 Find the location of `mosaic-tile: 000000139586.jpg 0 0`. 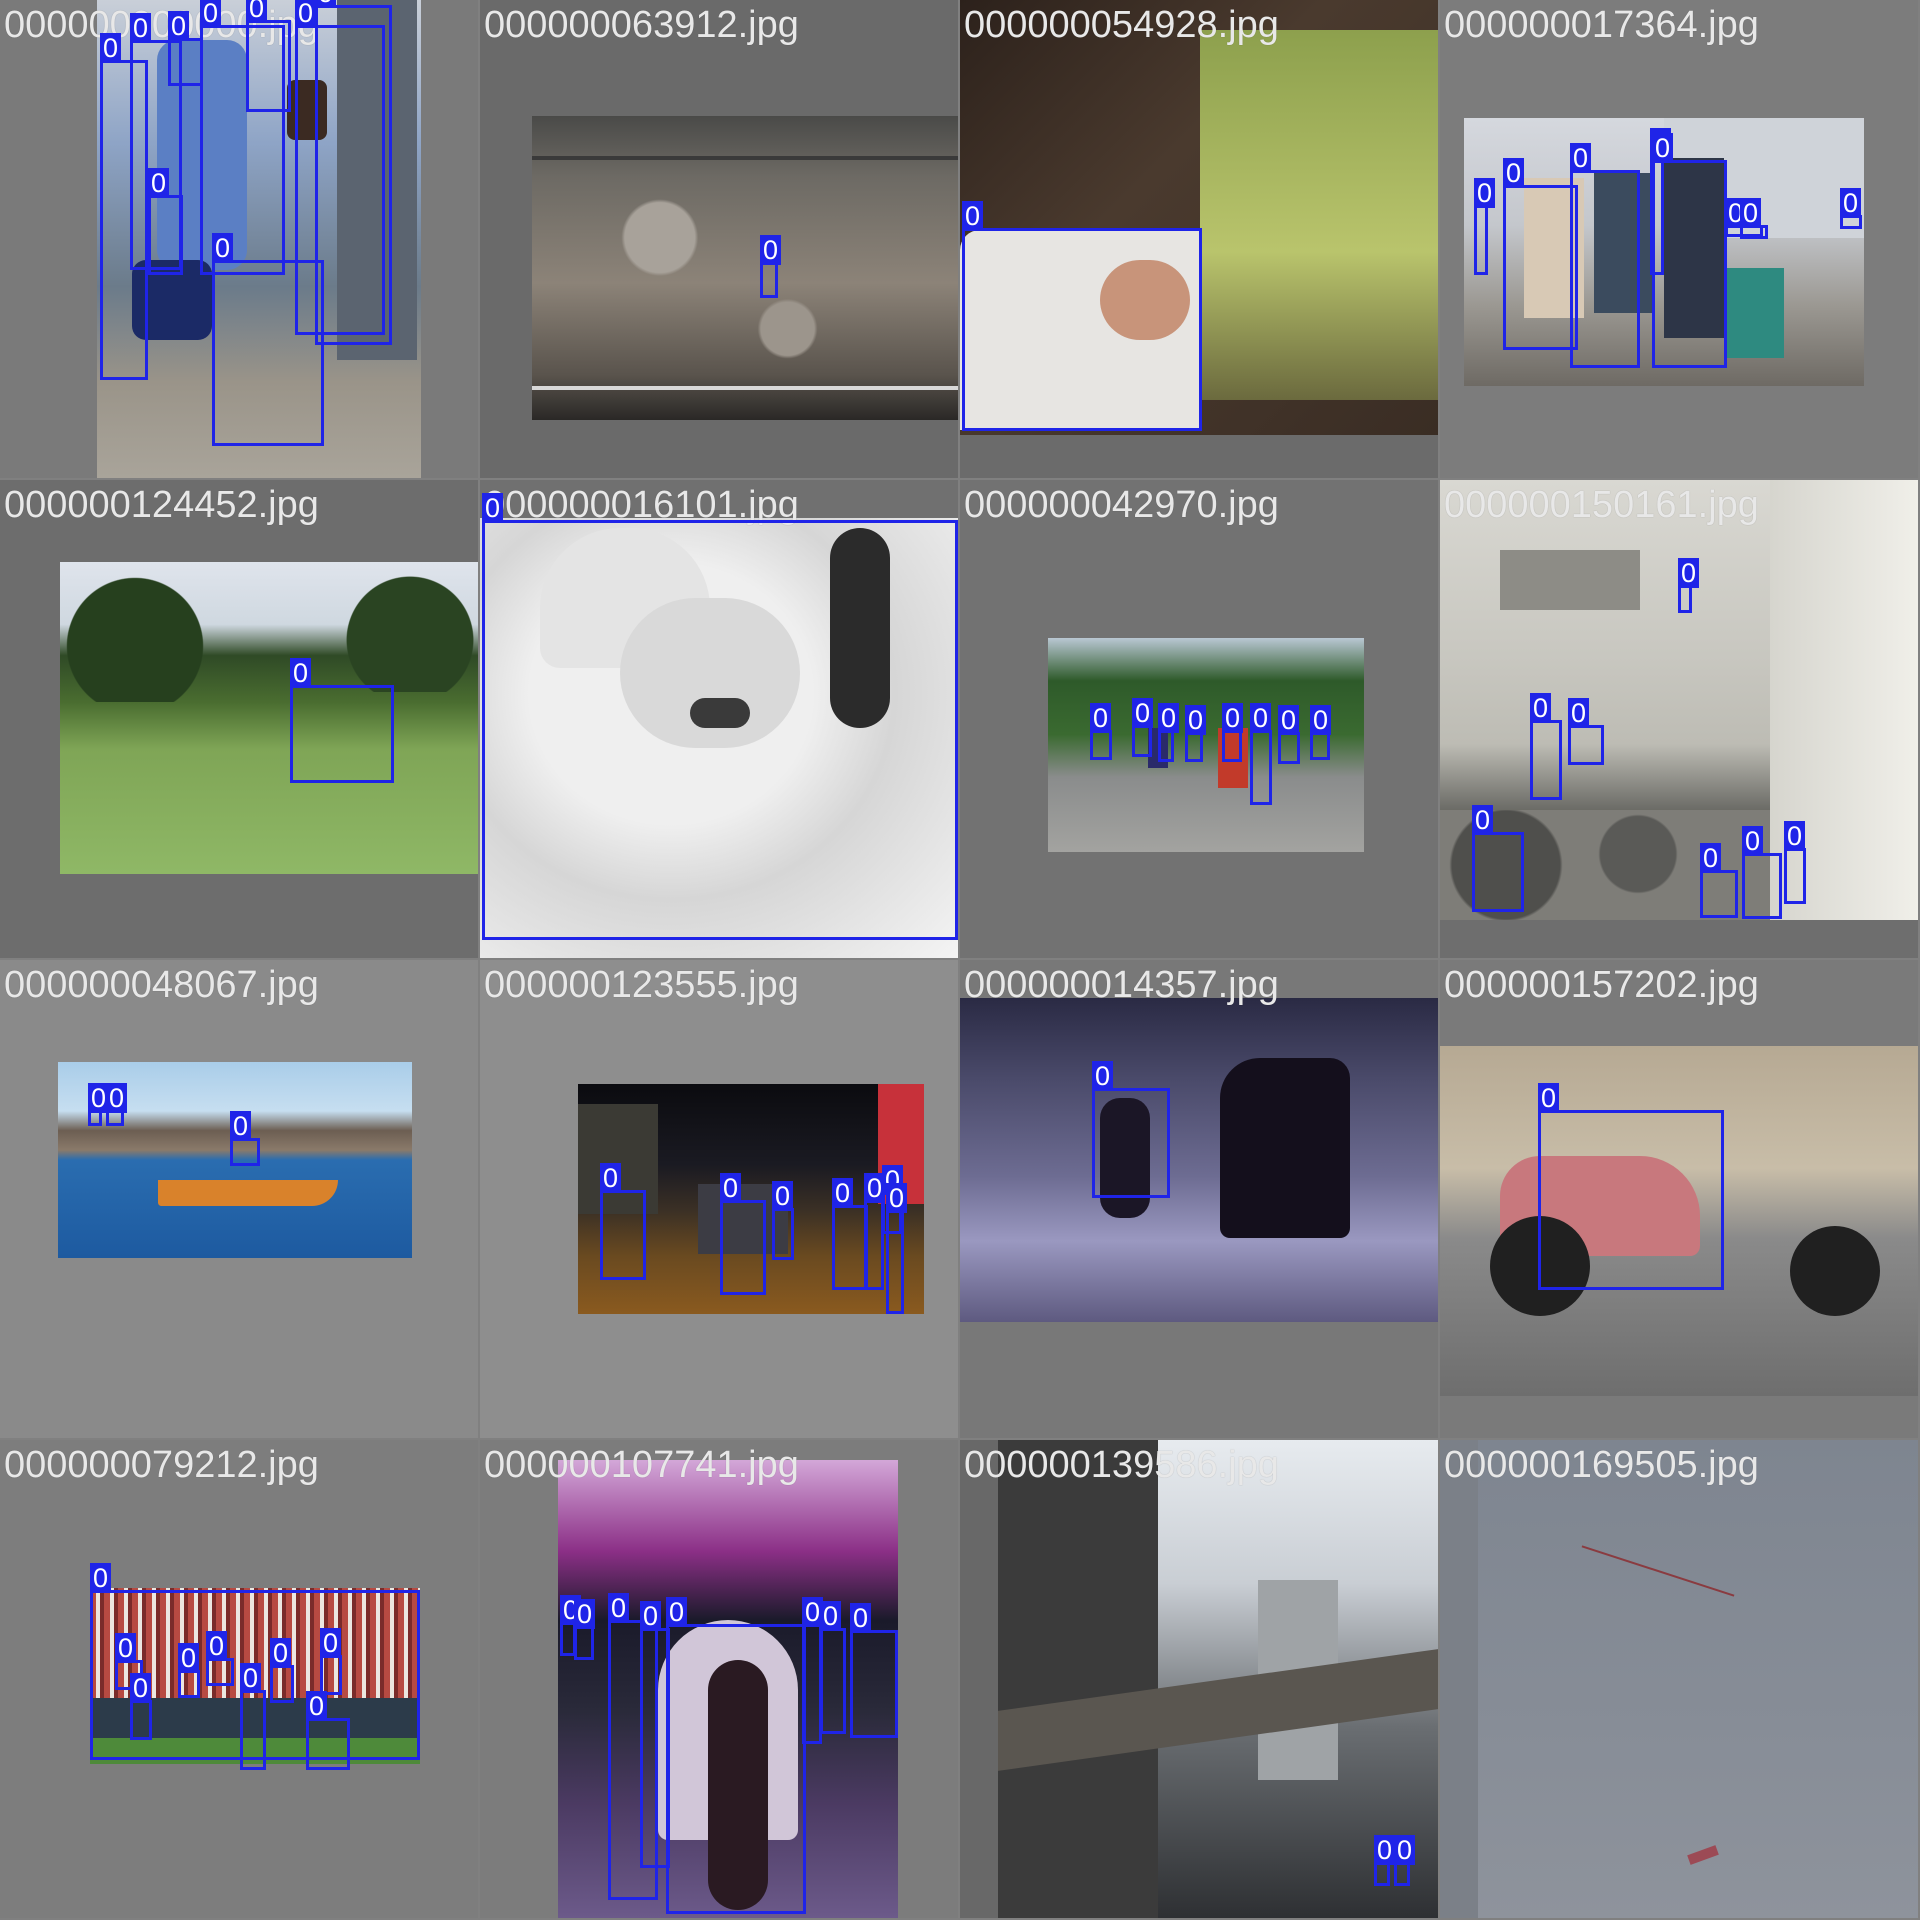

mosaic-tile: 000000139586.jpg 0 0 is located at coordinates (1199, 1679).